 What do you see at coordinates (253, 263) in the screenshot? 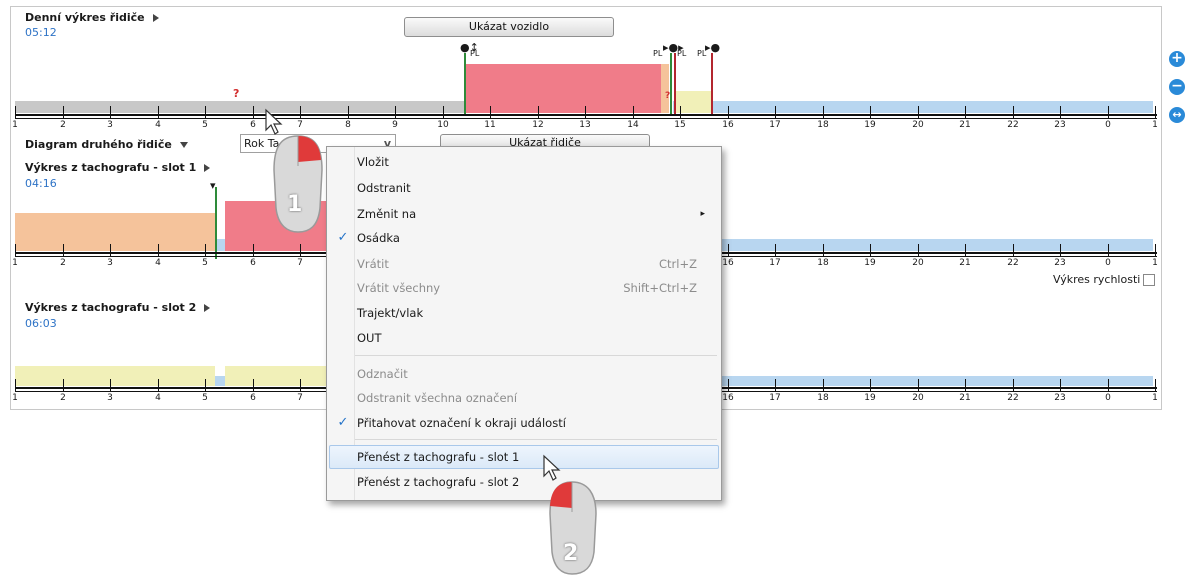
I see `axis-tick-label: 6` at bounding box center [253, 263].